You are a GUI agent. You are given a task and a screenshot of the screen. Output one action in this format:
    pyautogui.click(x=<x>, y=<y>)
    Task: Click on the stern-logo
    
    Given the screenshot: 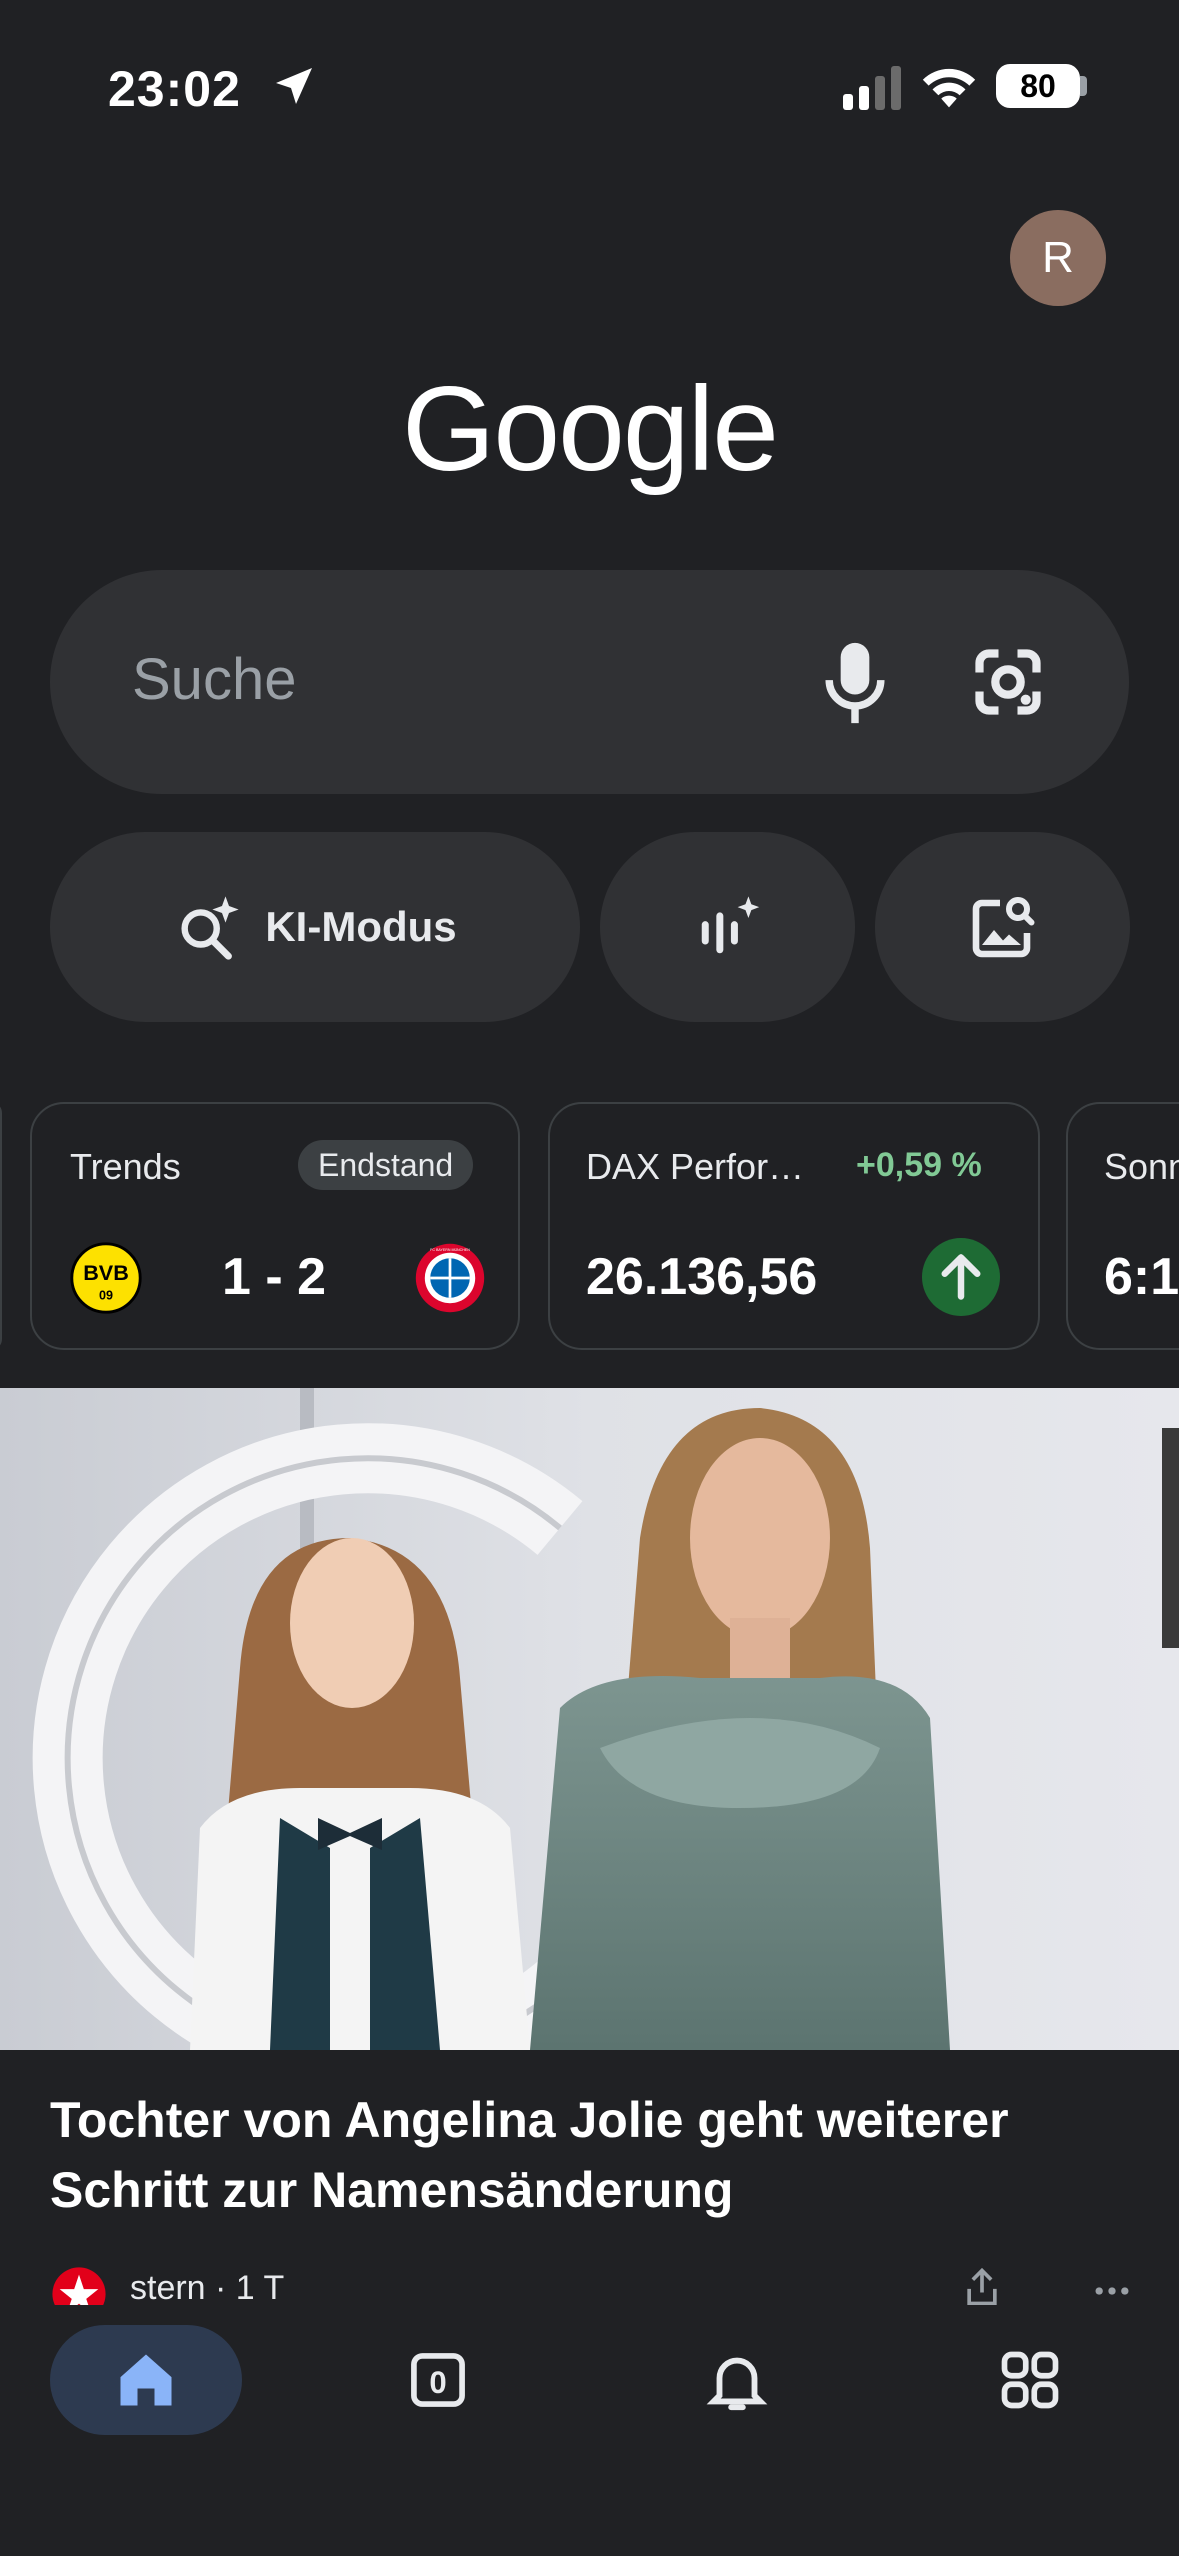 What is the action you would take?
    pyautogui.click(x=79, y=2286)
    